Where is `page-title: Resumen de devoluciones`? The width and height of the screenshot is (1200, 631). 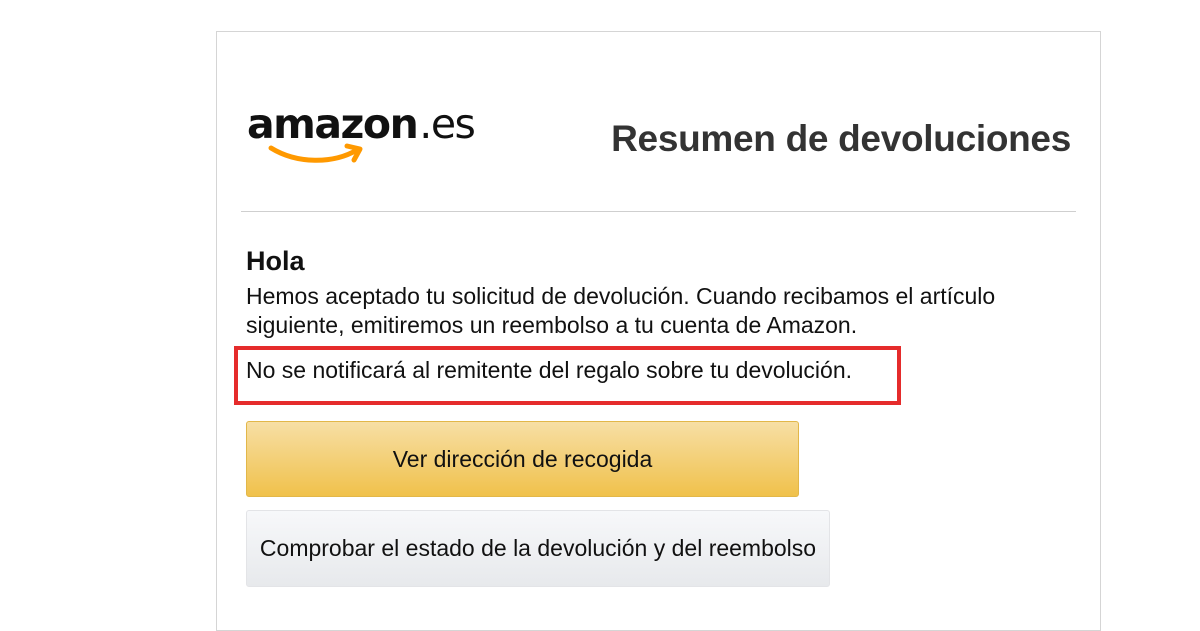 page-title: Resumen de devoluciones is located at coordinates (841, 138).